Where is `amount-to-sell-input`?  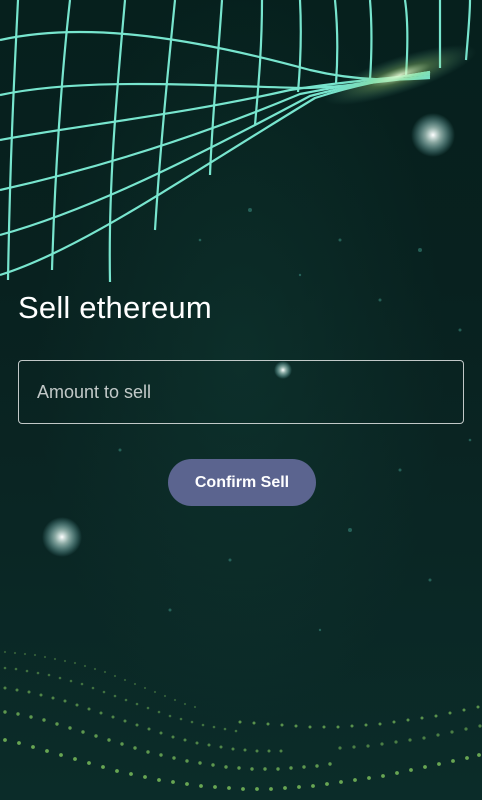 amount-to-sell-input is located at coordinates (241, 392).